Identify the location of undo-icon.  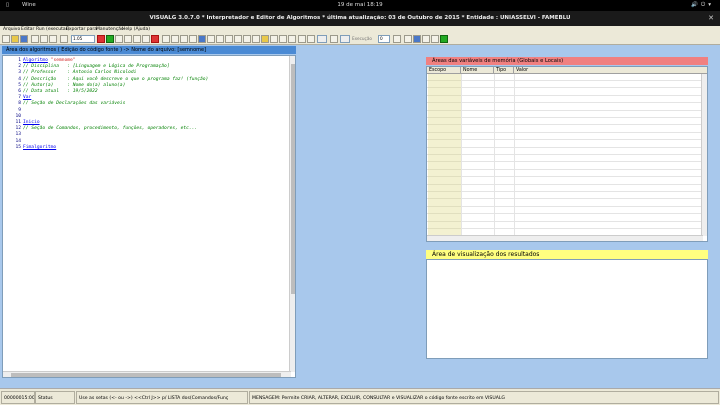
(64, 39).